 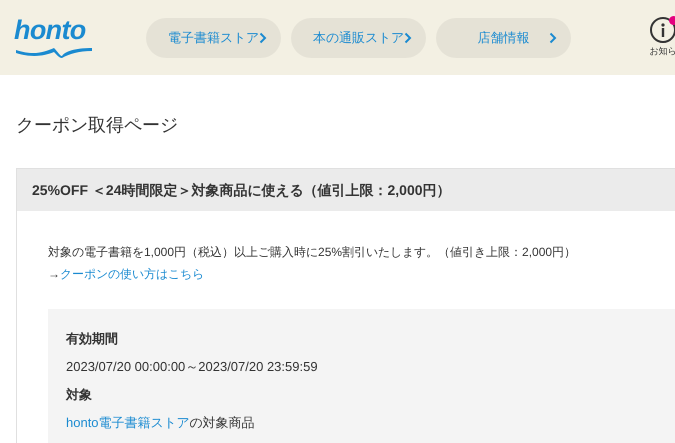 What do you see at coordinates (128, 422) in the screenshot?
I see `store-link: honto電子書籍ストア` at bounding box center [128, 422].